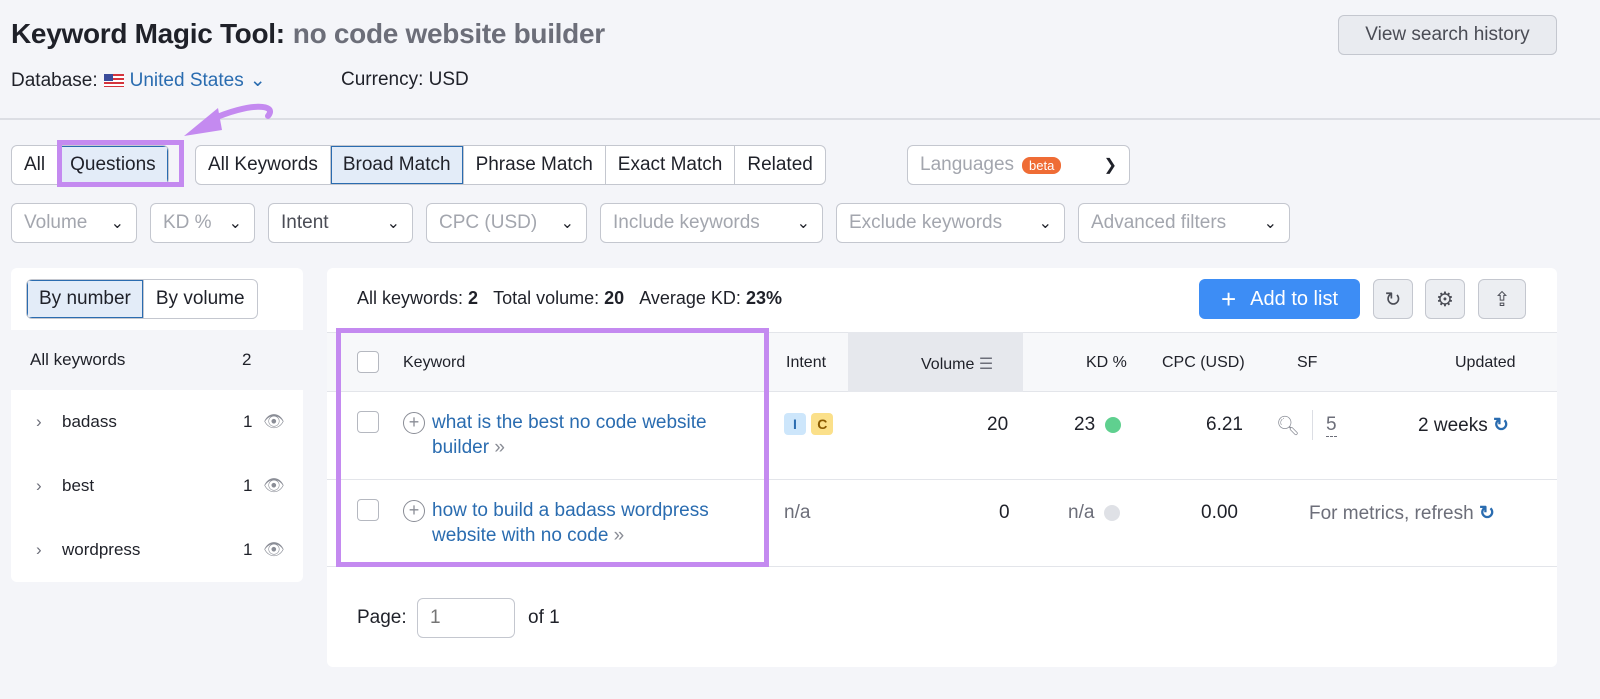 This screenshot has width=1600, height=699. I want to click on database-selector: Database: United States ⌄, so click(138, 80).